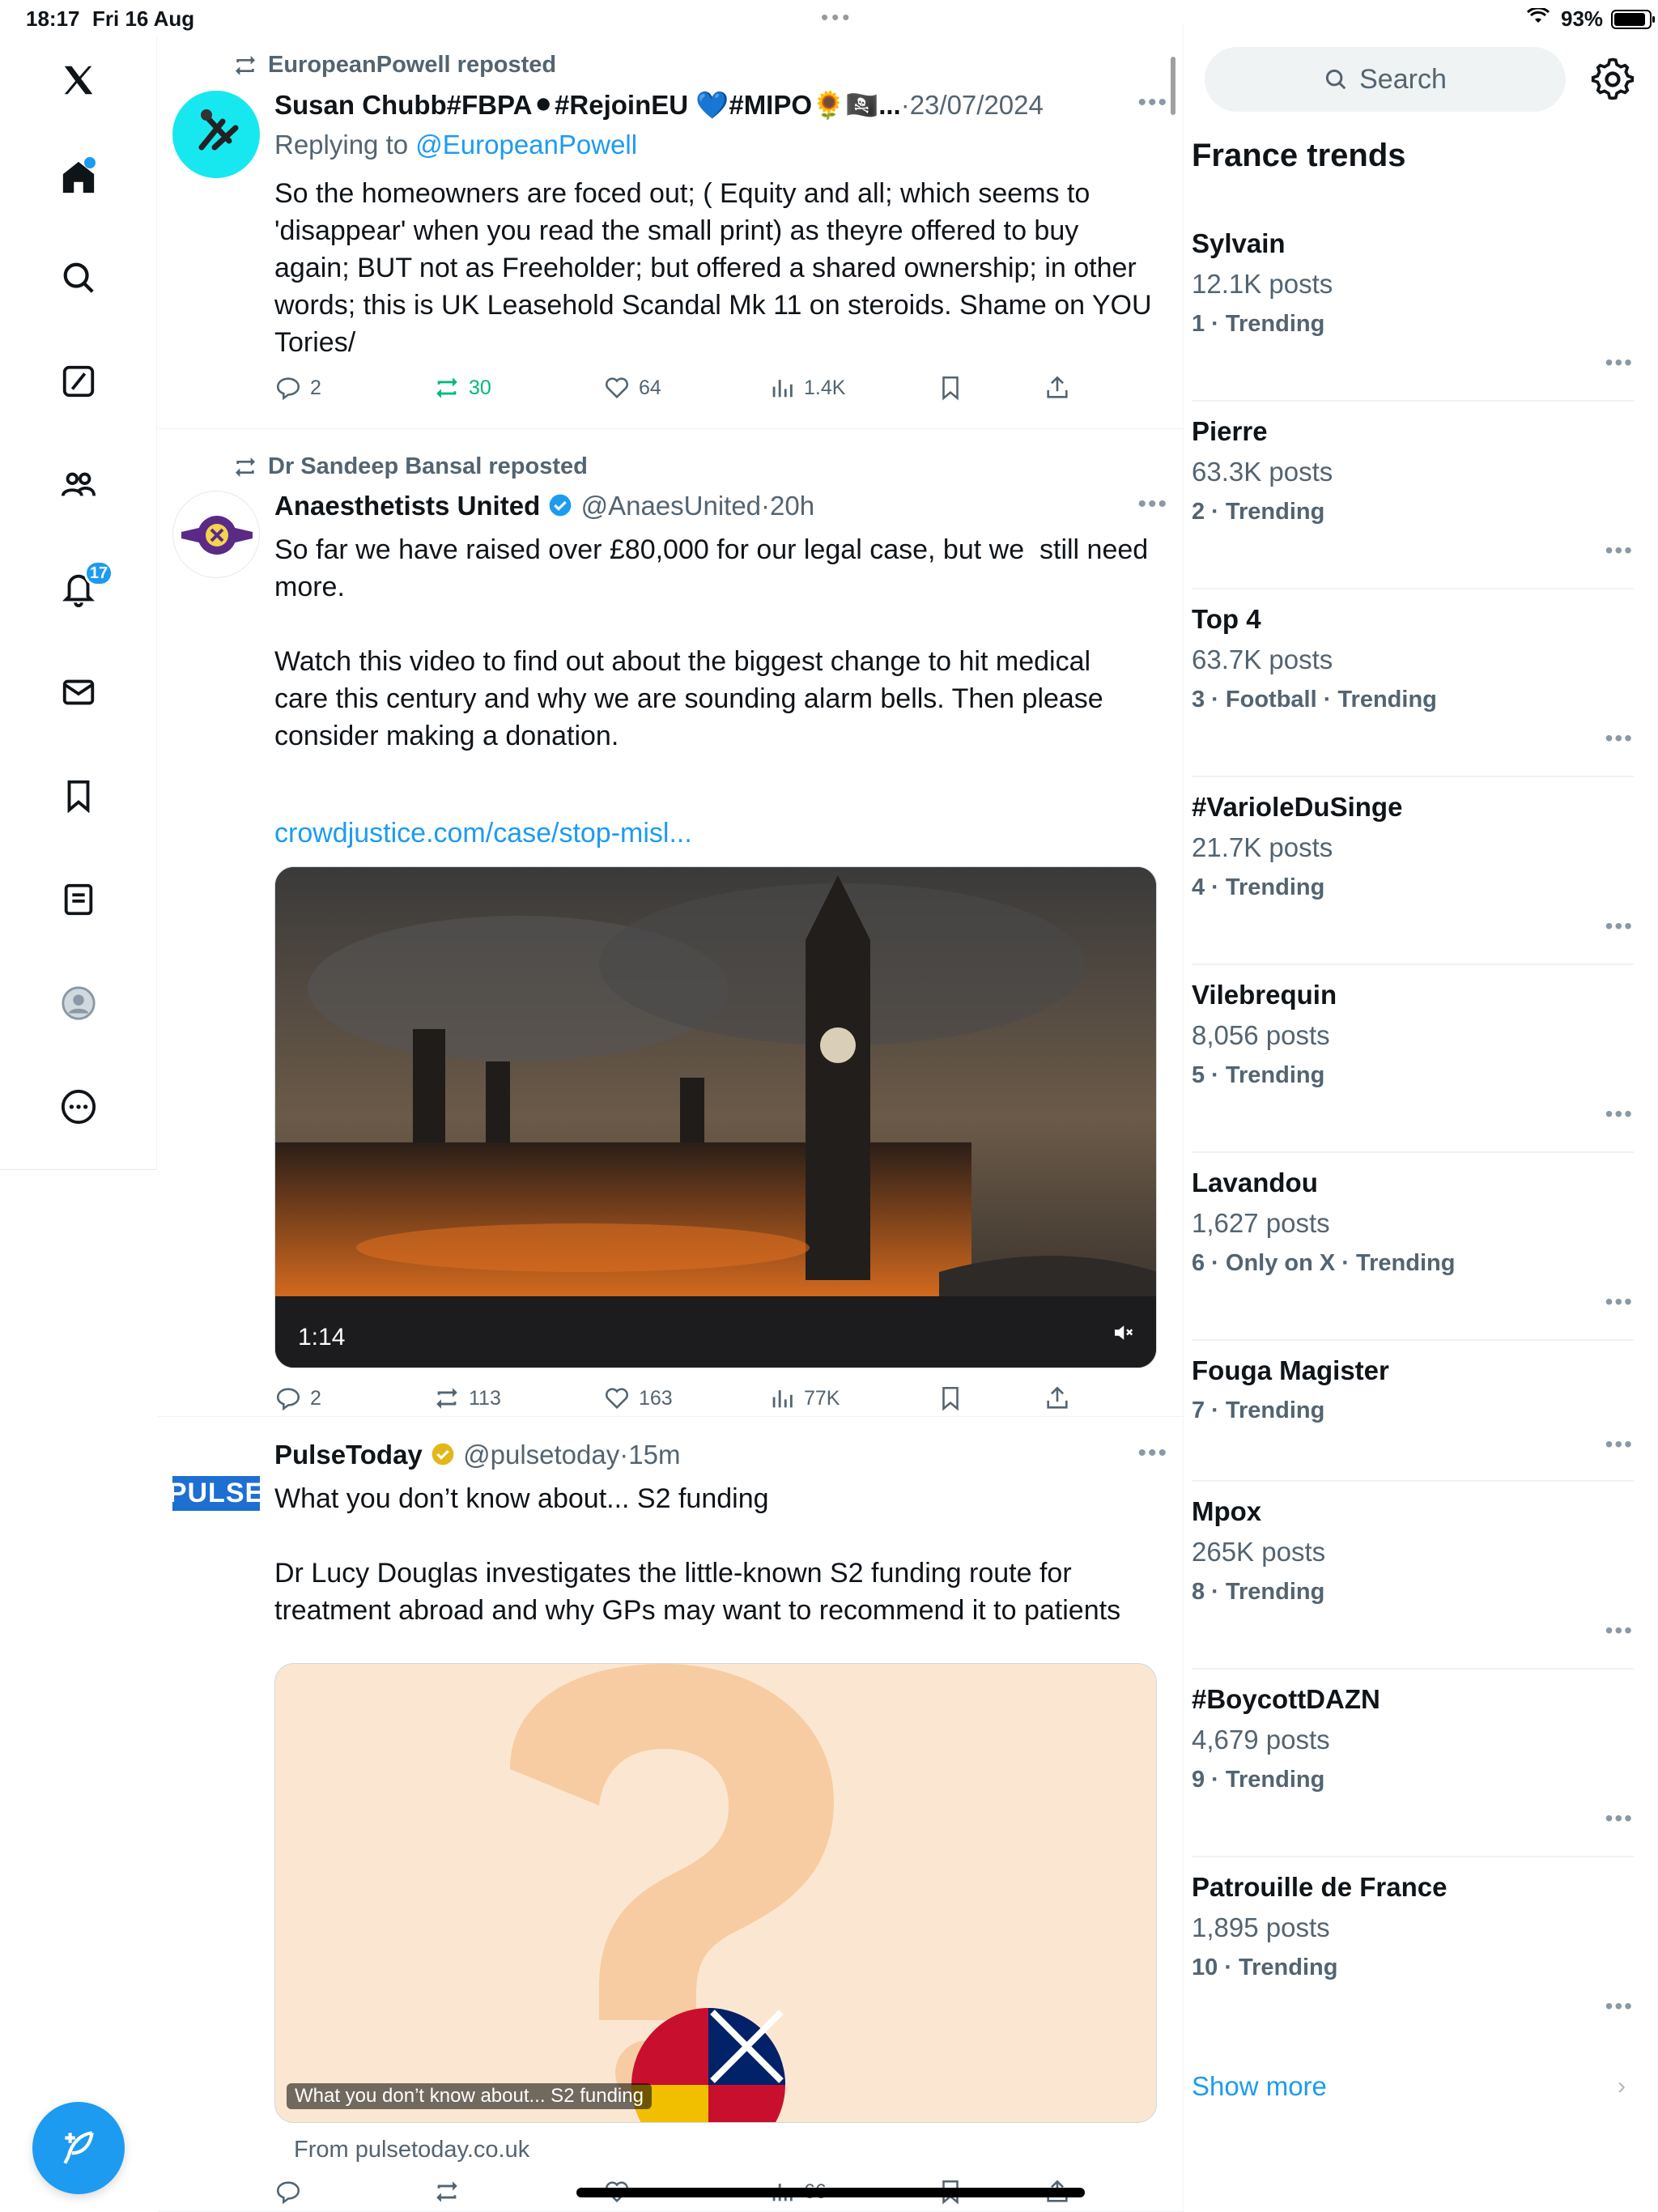 The height and width of the screenshot is (2212, 1658). What do you see at coordinates (1320, 1887) in the screenshot?
I see `trend-name: Patrouille de France` at bounding box center [1320, 1887].